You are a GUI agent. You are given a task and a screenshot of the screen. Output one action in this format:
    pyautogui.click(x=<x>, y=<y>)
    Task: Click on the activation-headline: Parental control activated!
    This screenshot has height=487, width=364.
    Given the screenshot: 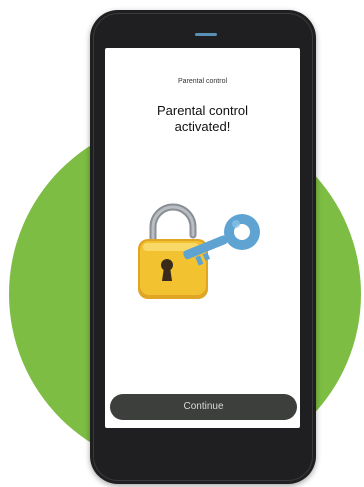 What is the action you would take?
    pyautogui.click(x=202, y=118)
    